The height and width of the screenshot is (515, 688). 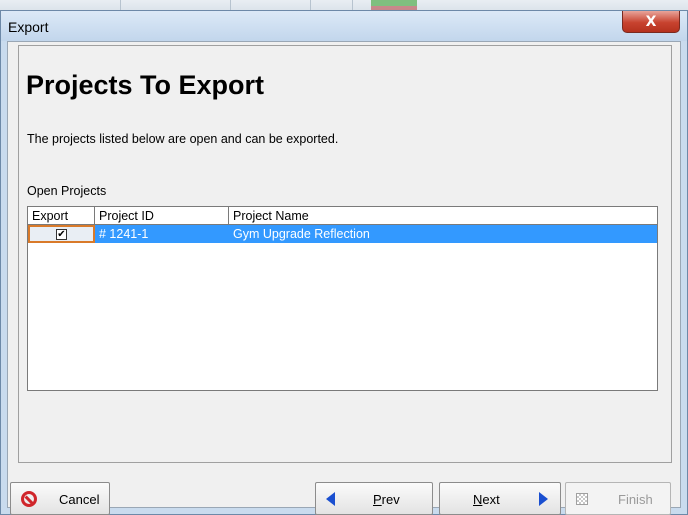 I want to click on cancel-button: Cancel, so click(x=60, y=498).